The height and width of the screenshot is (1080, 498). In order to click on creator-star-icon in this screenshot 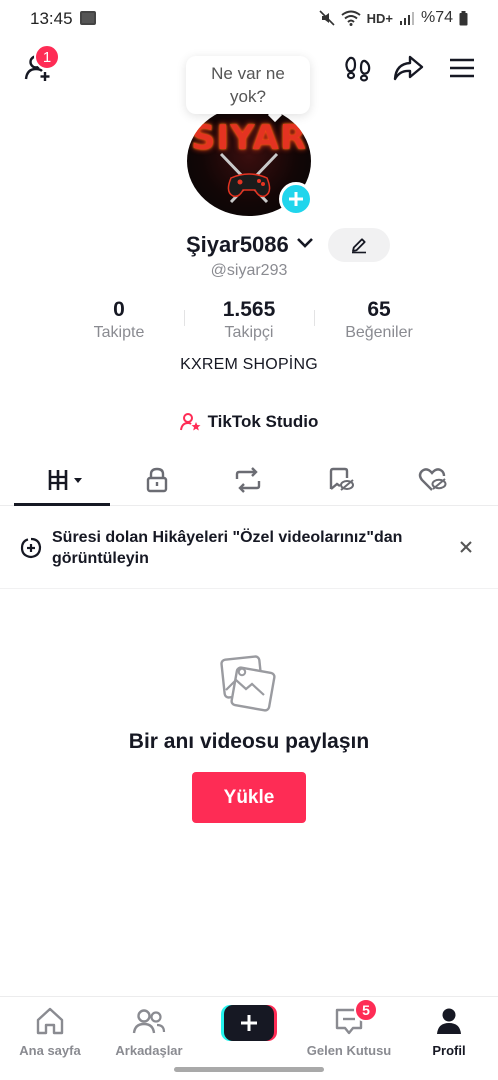, I will do `click(190, 422)`.